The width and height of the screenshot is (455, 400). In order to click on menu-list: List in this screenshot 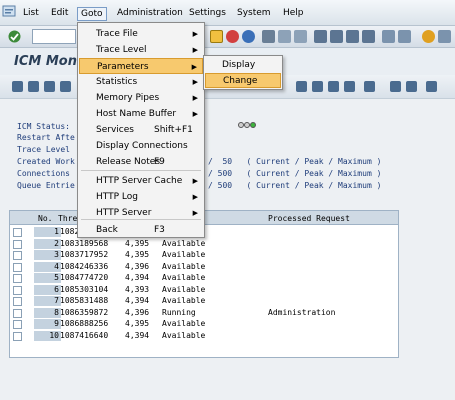, I will do `click(31, 13)`.